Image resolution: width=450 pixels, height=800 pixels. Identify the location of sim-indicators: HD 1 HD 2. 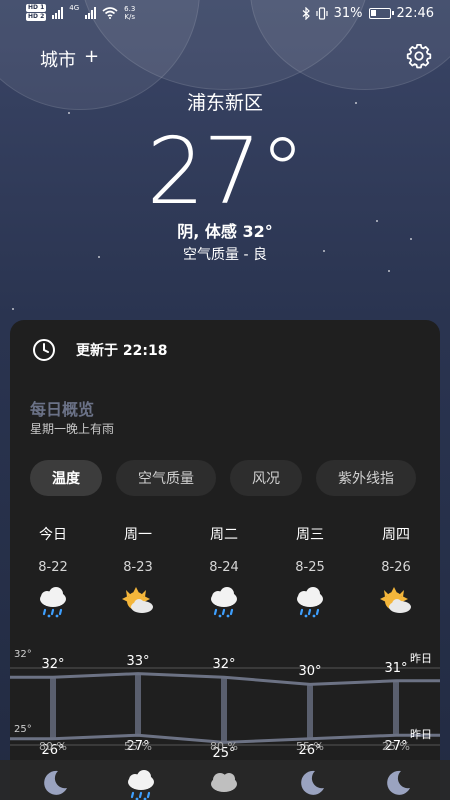
(36, 12).